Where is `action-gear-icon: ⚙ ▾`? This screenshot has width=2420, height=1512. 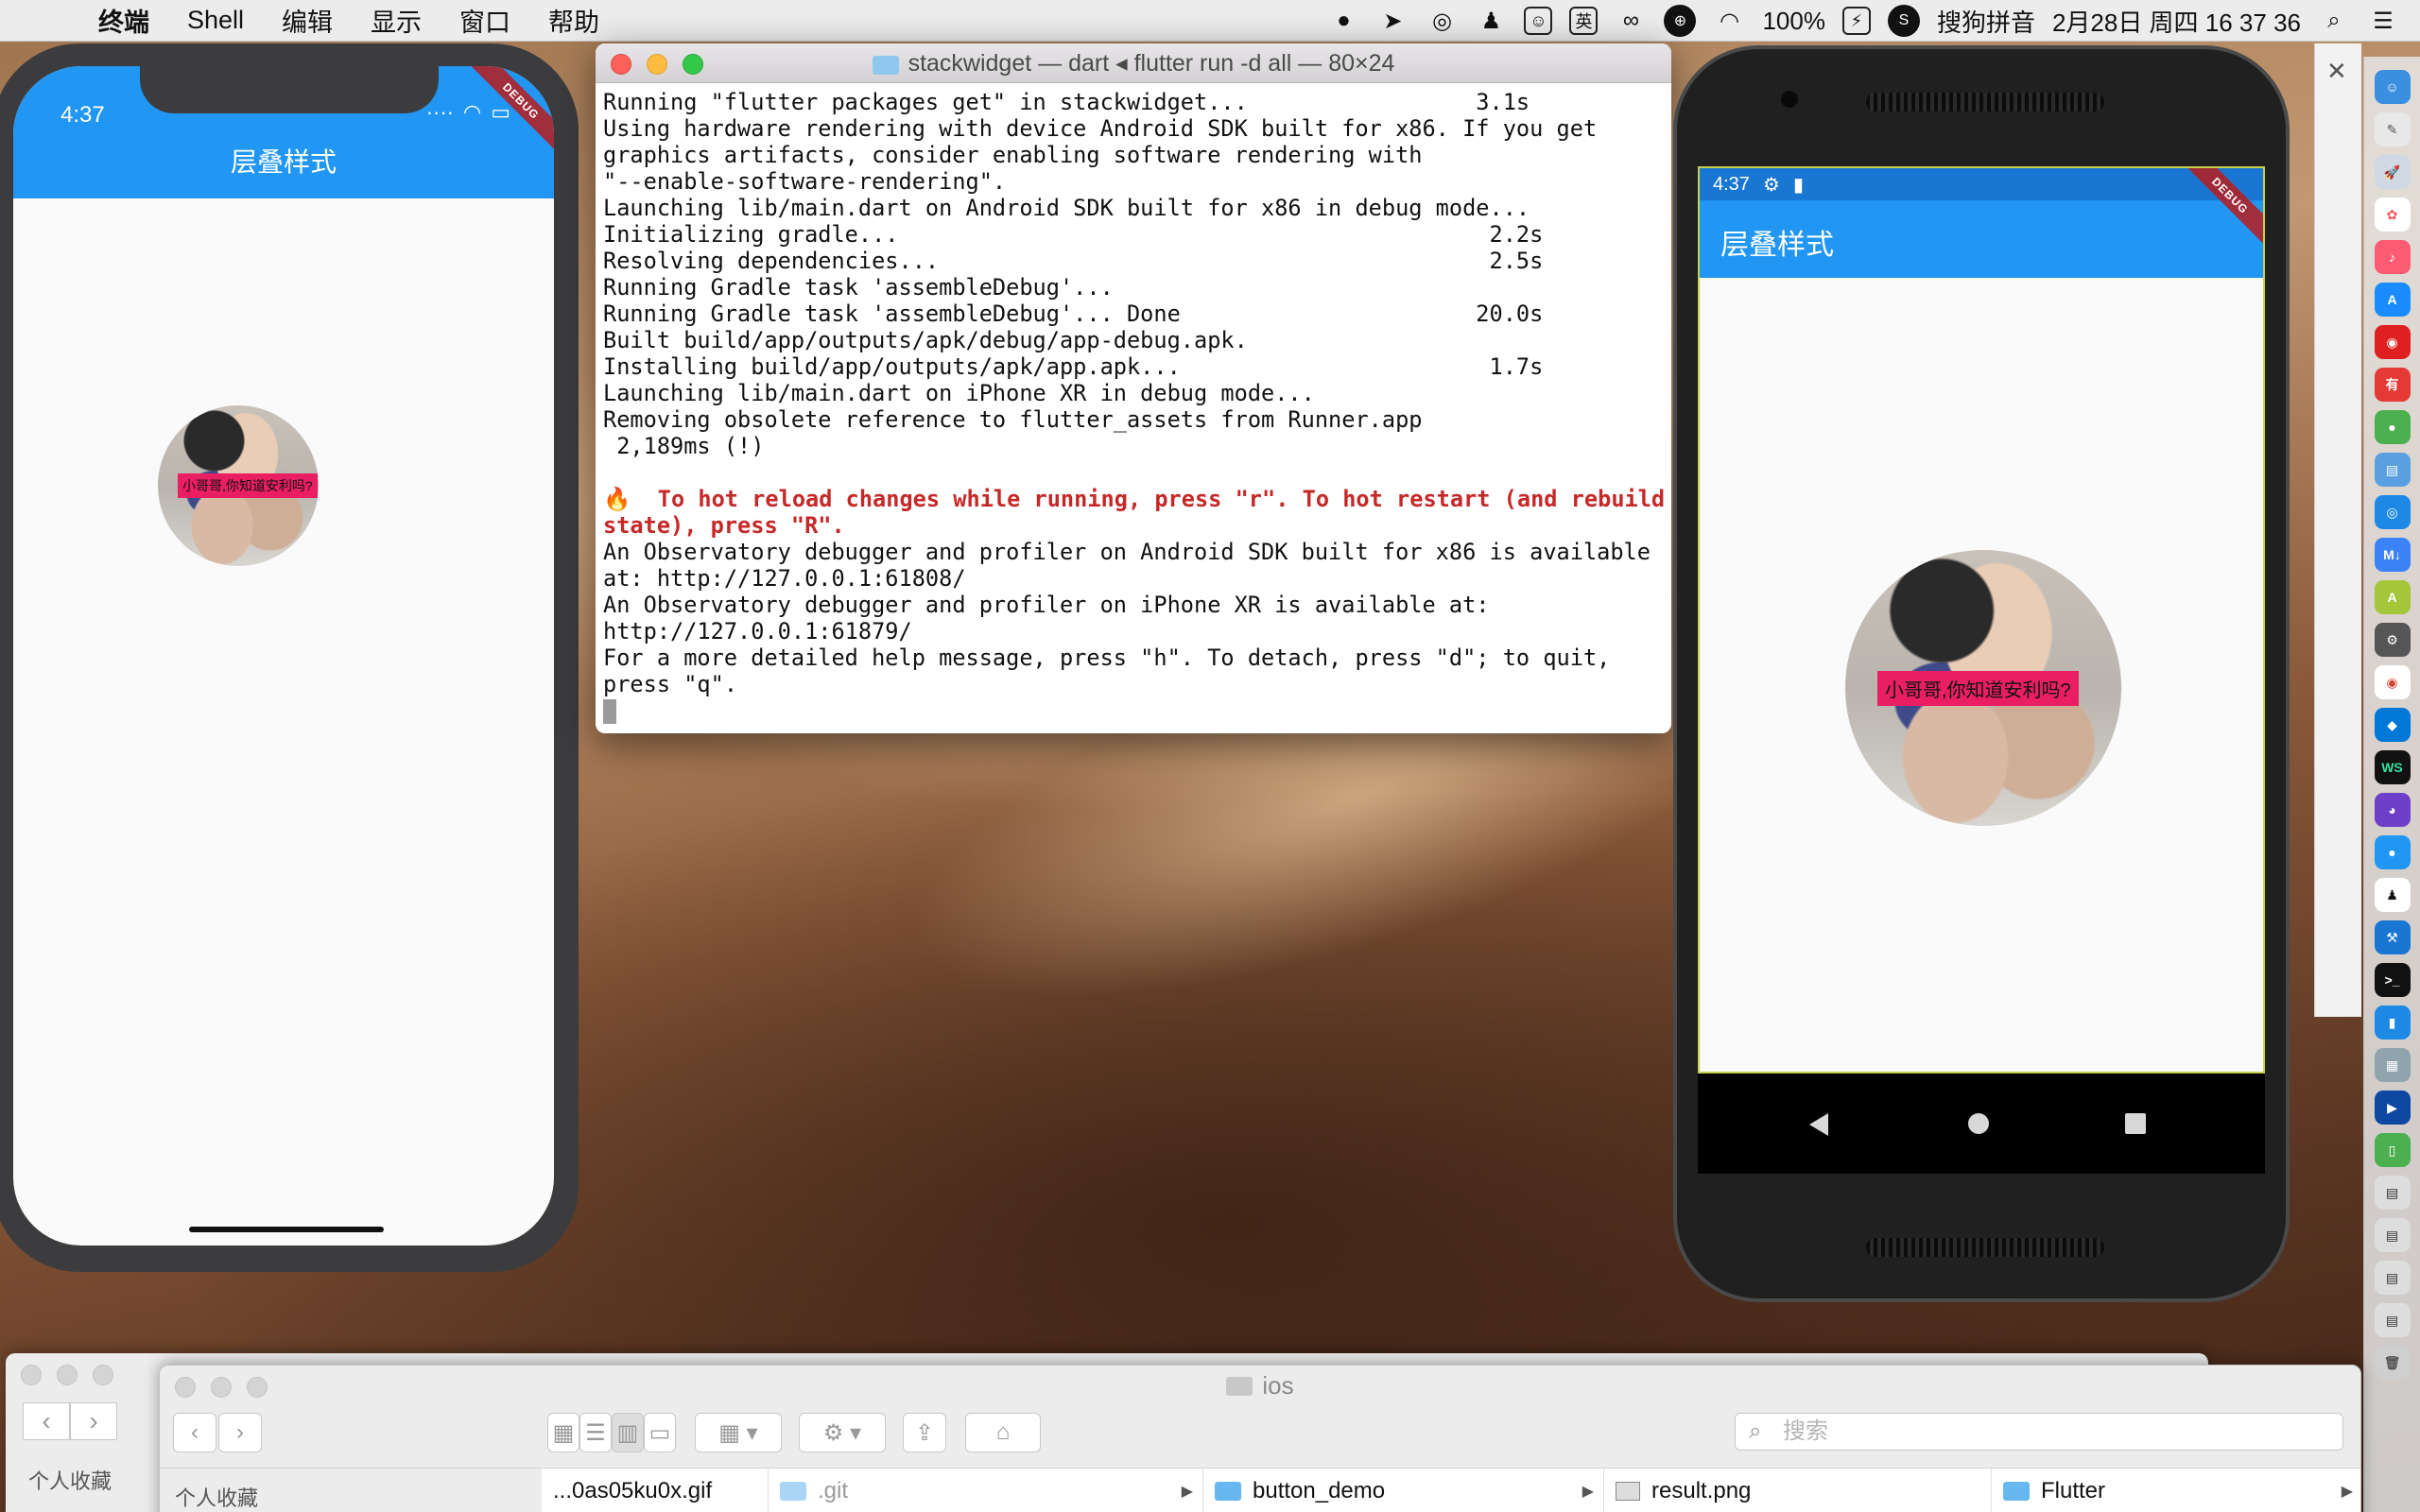
action-gear-icon: ⚙ ▾ is located at coordinates (842, 1432).